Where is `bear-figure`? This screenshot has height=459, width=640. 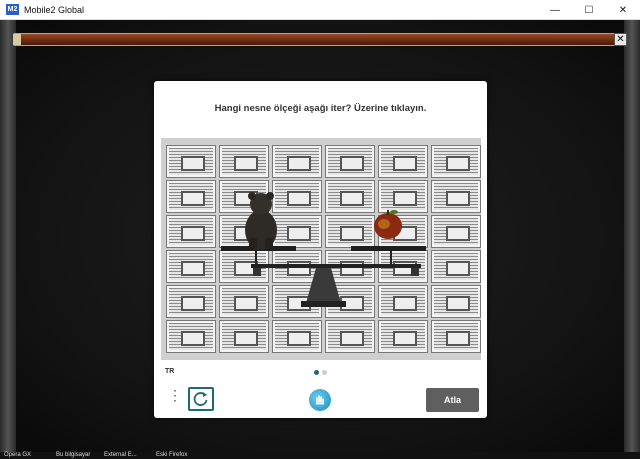 bear-figure is located at coordinates (261, 221).